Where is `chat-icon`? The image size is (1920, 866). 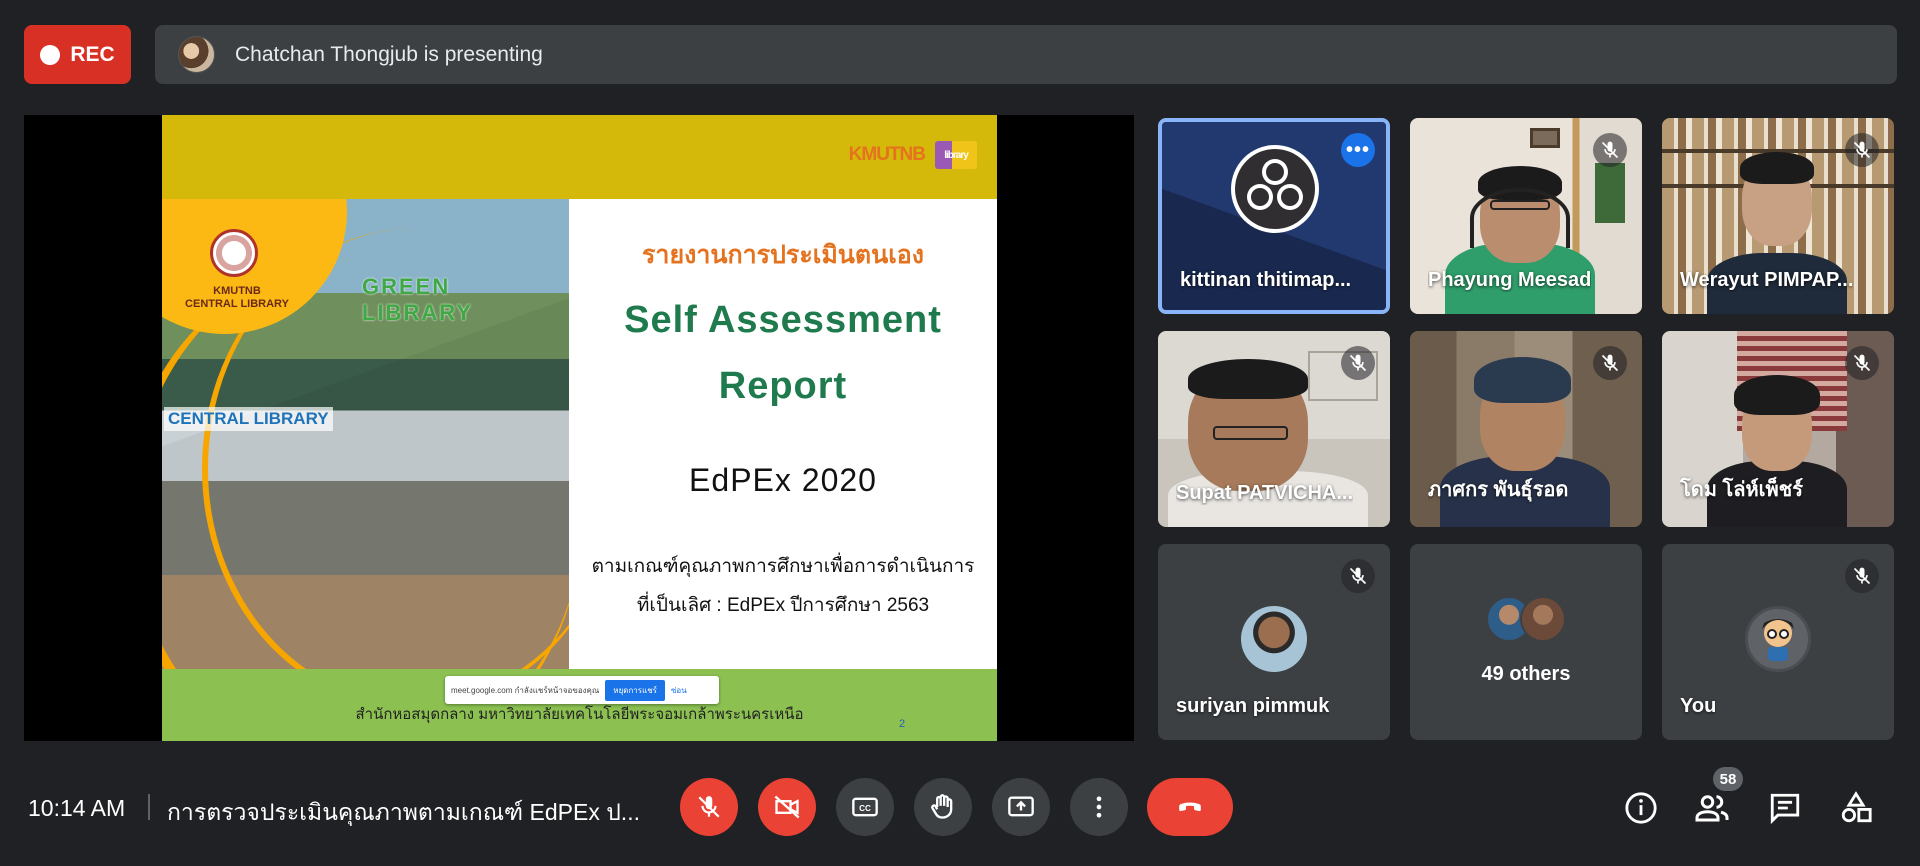 chat-icon is located at coordinates (1785, 809).